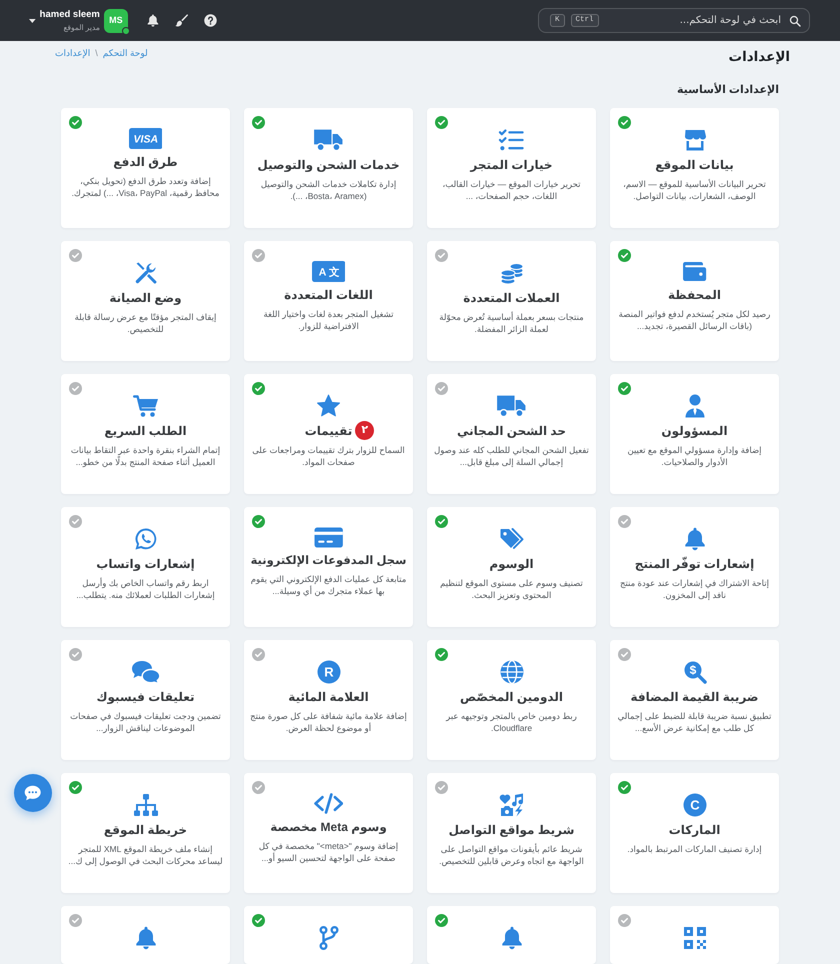 The width and height of the screenshot is (840, 964). I want to click on setting-title: اللغات المتعددة, so click(328, 295).